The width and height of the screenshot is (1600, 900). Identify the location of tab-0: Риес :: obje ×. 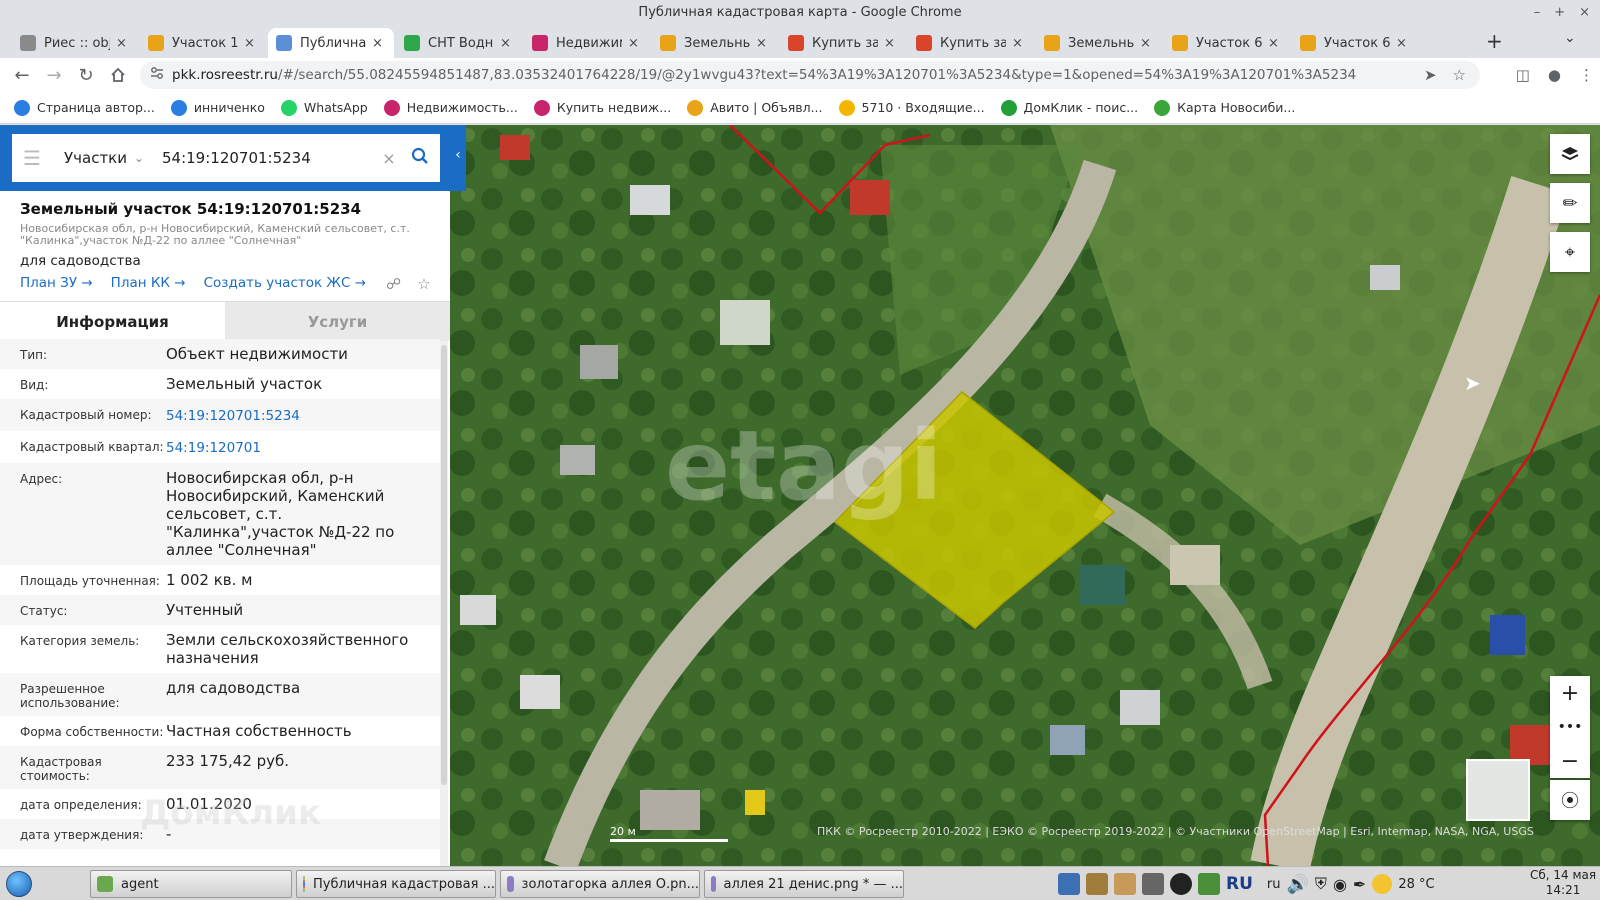
(75, 43).